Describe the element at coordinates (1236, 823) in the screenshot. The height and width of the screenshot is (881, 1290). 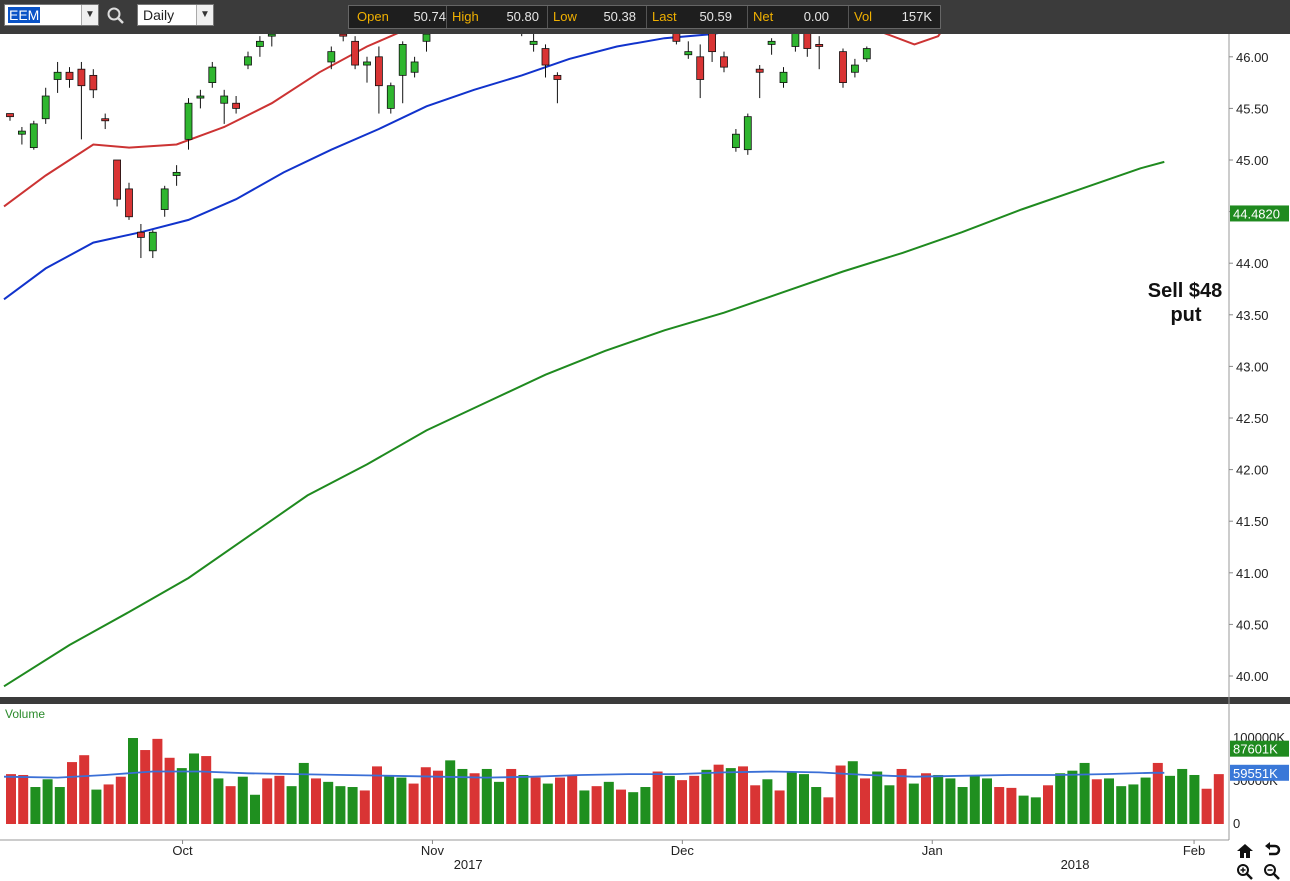
I see `volume-tick-label: 0` at that location.